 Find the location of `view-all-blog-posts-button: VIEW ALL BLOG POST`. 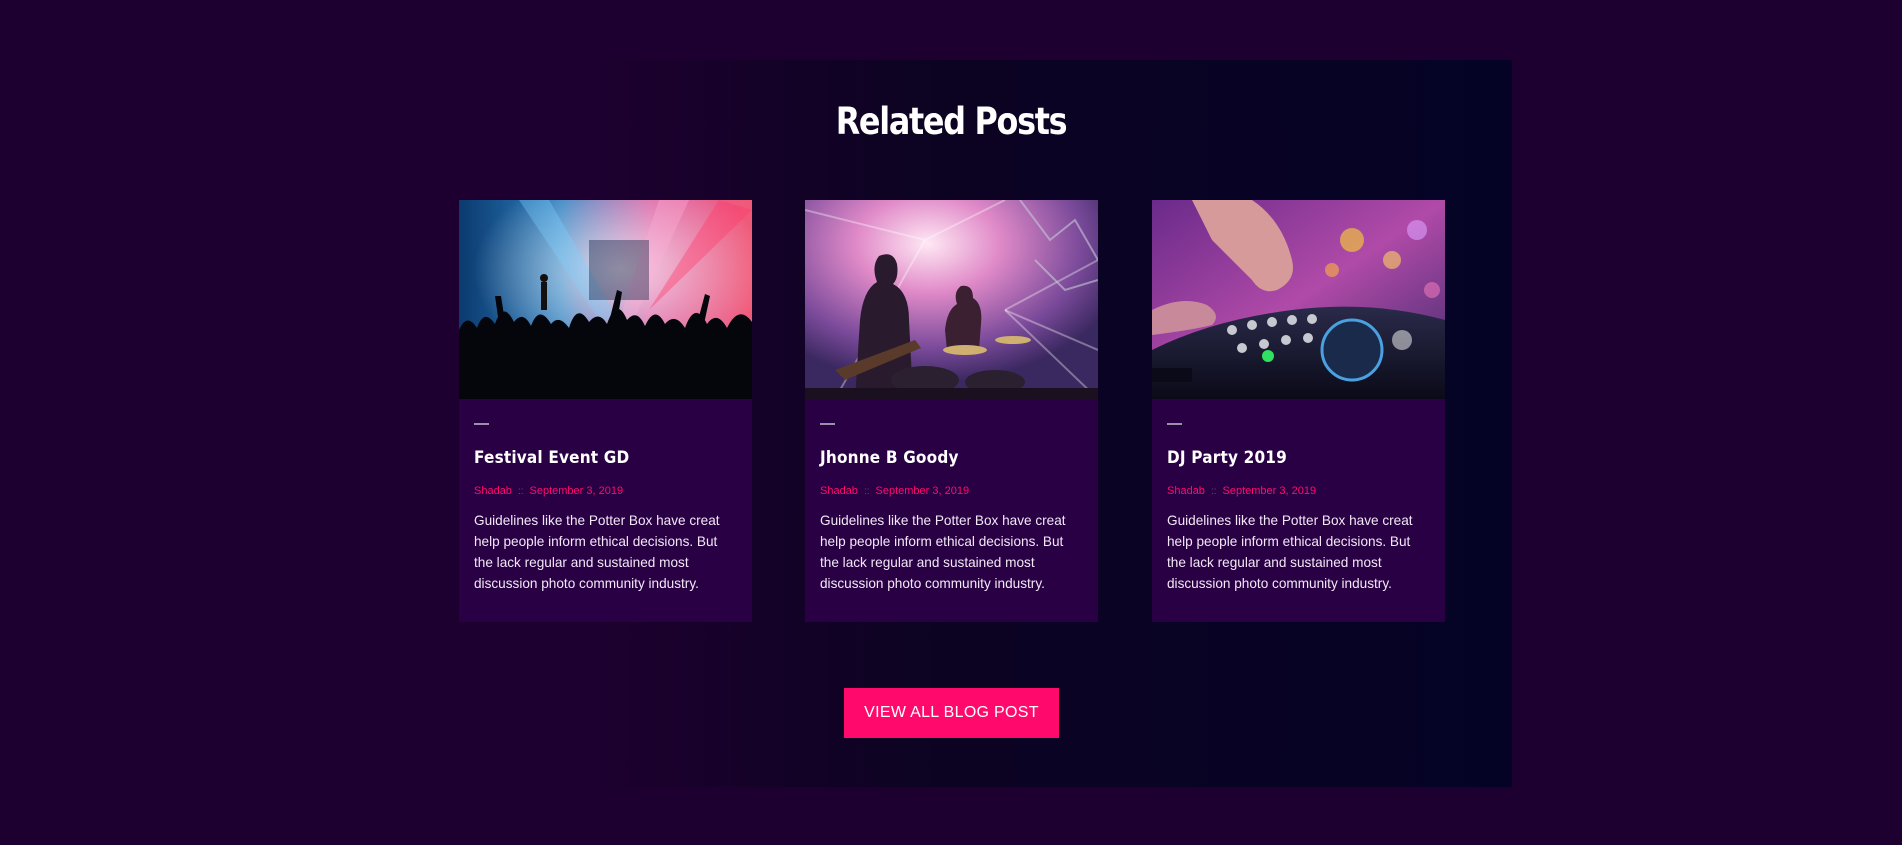

view-all-blog-posts-button: VIEW ALL BLOG POST is located at coordinates (951, 713).